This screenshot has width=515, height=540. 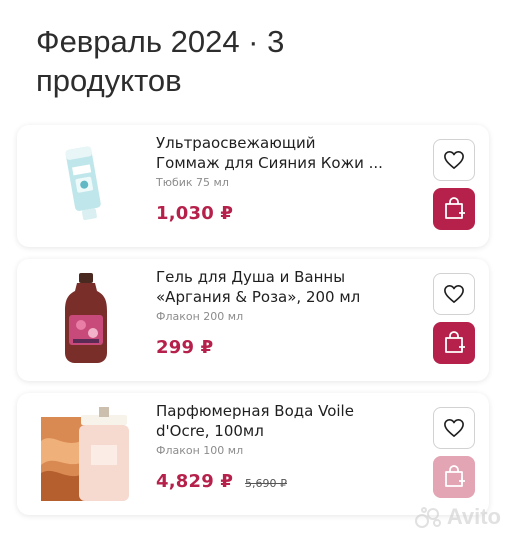 What do you see at coordinates (200, 450) in the screenshot?
I see `product-variant: Флакон 100 мл` at bounding box center [200, 450].